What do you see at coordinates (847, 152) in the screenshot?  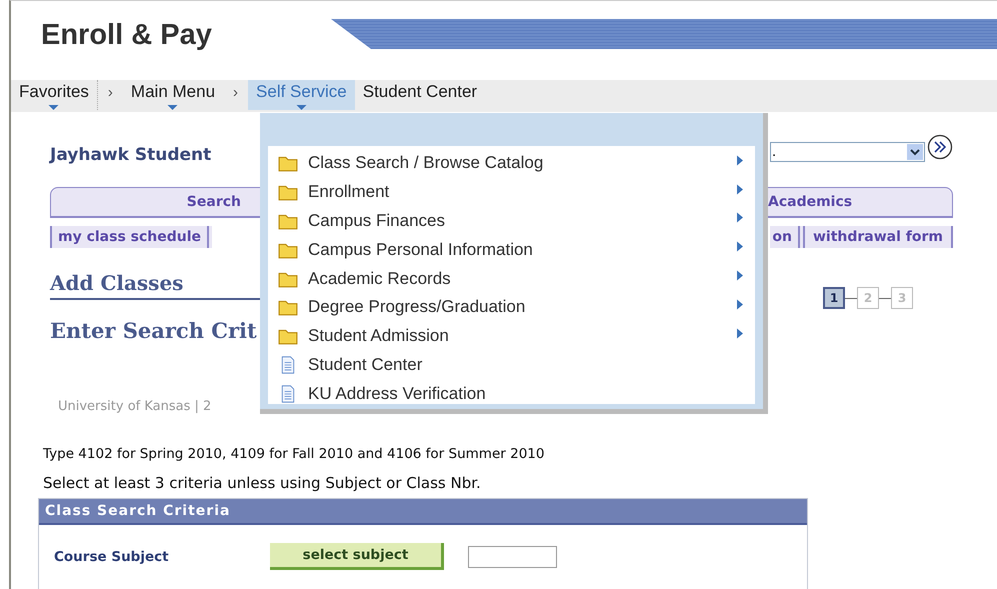 I see `select-field: .` at bounding box center [847, 152].